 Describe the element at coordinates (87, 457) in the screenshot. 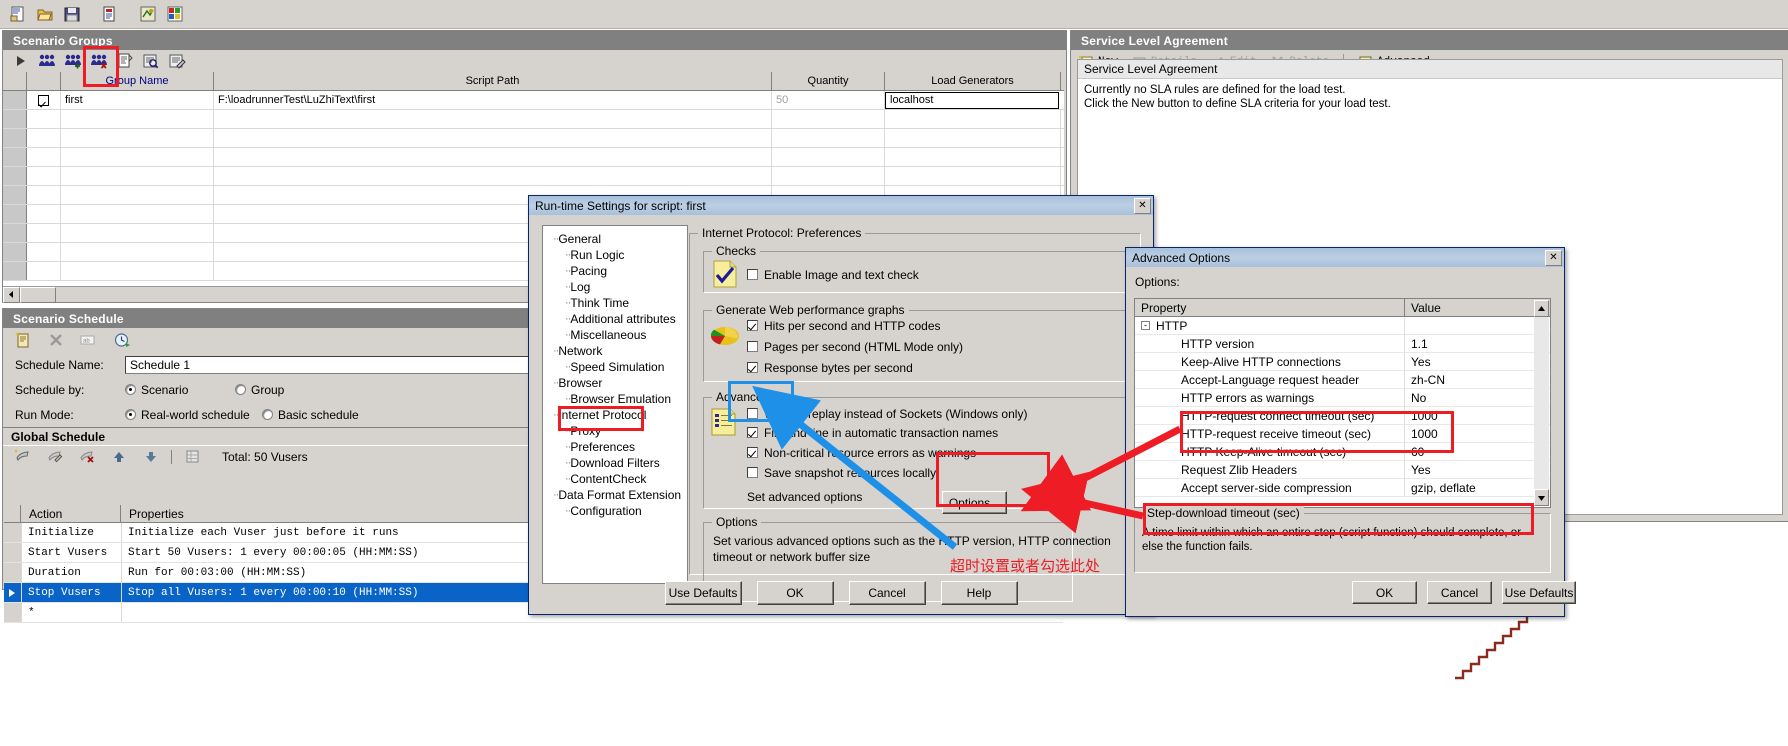

I see `delete-action-icon` at that location.